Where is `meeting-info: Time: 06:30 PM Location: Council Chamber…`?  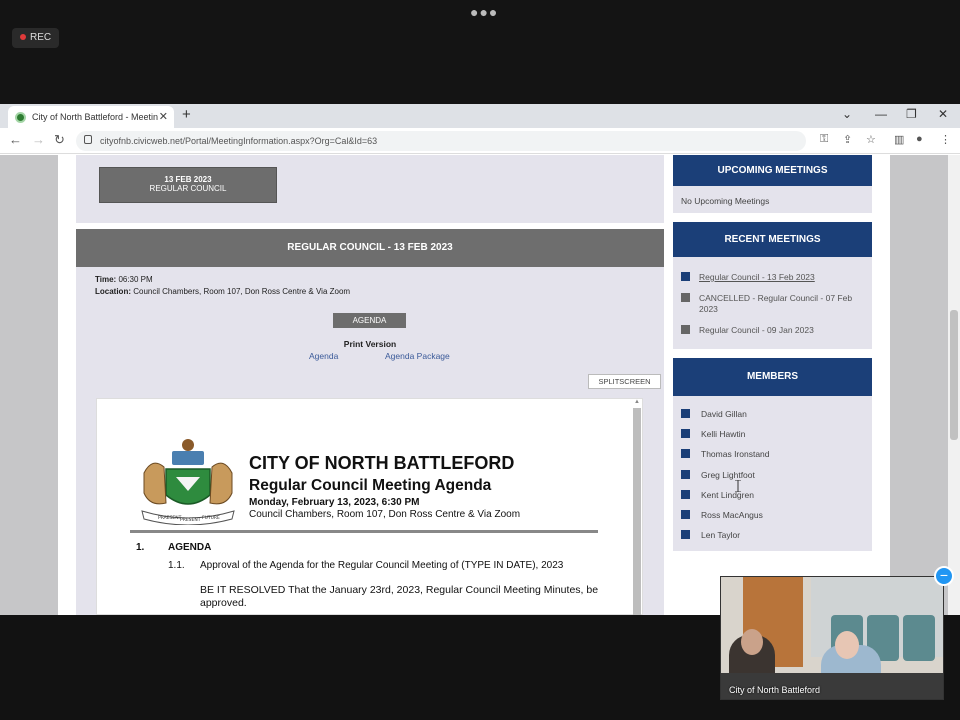 meeting-info: Time: 06:30 PM Location: Council Chamber… is located at coordinates (222, 286).